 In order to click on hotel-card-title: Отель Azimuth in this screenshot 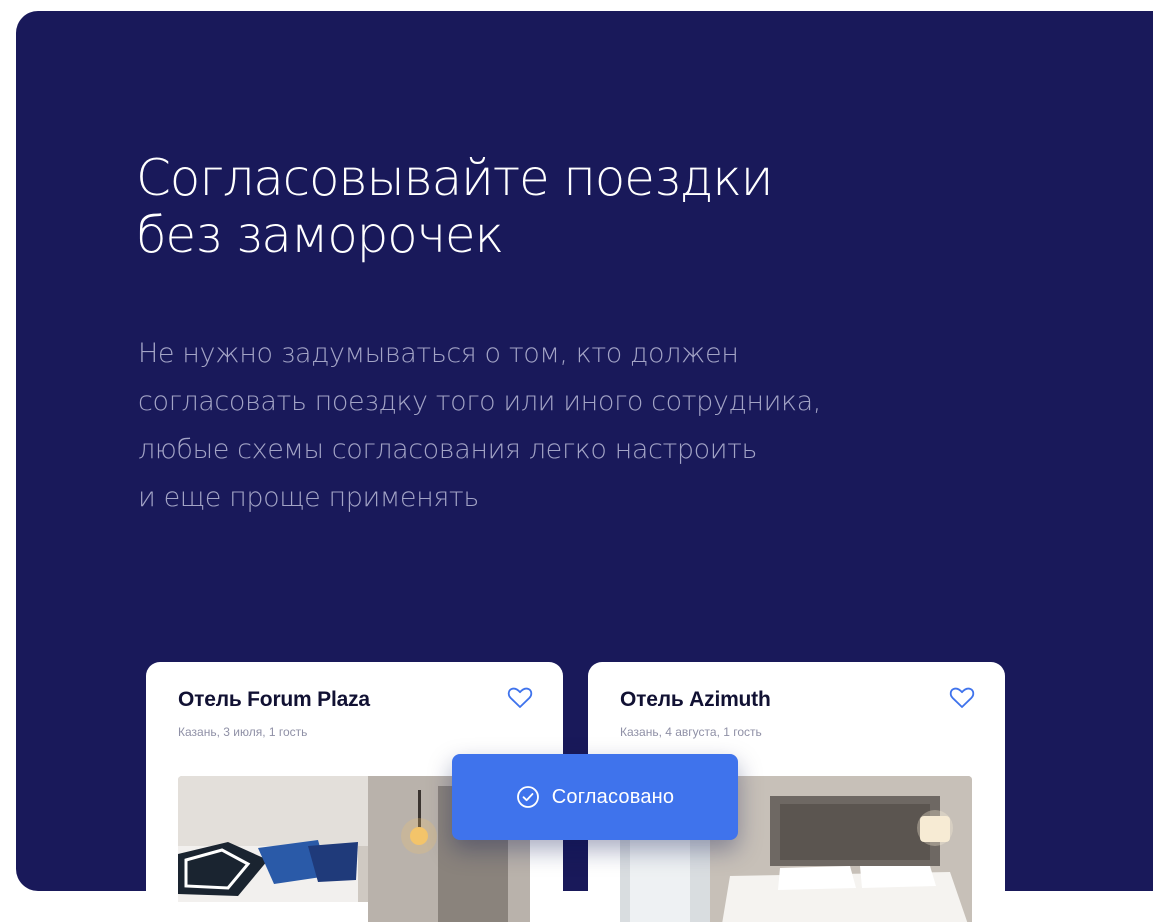, I will do `click(695, 699)`.